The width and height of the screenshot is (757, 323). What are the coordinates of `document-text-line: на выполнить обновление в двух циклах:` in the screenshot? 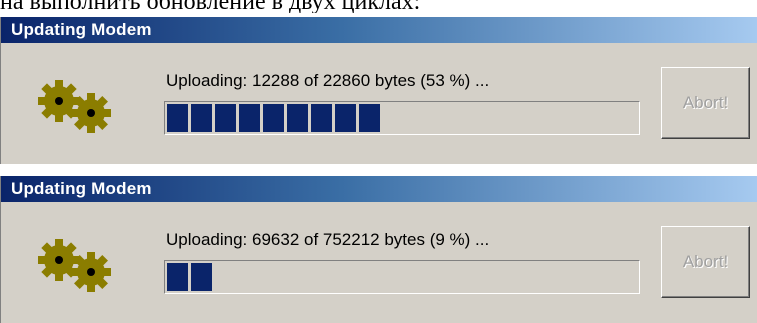 It's located at (210, 6).